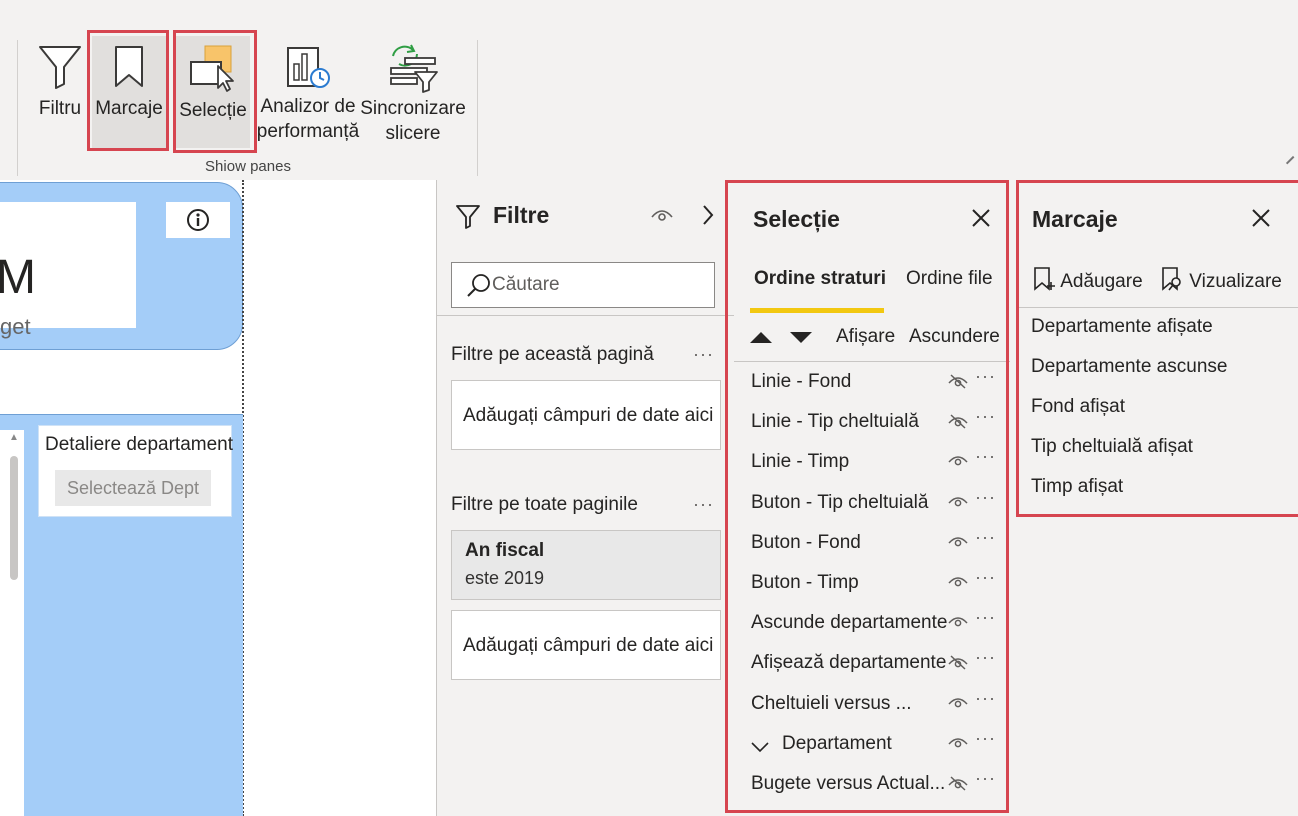  What do you see at coordinates (139, 444) in the screenshot?
I see `dept-slicer-title: Detaliere departament` at bounding box center [139, 444].